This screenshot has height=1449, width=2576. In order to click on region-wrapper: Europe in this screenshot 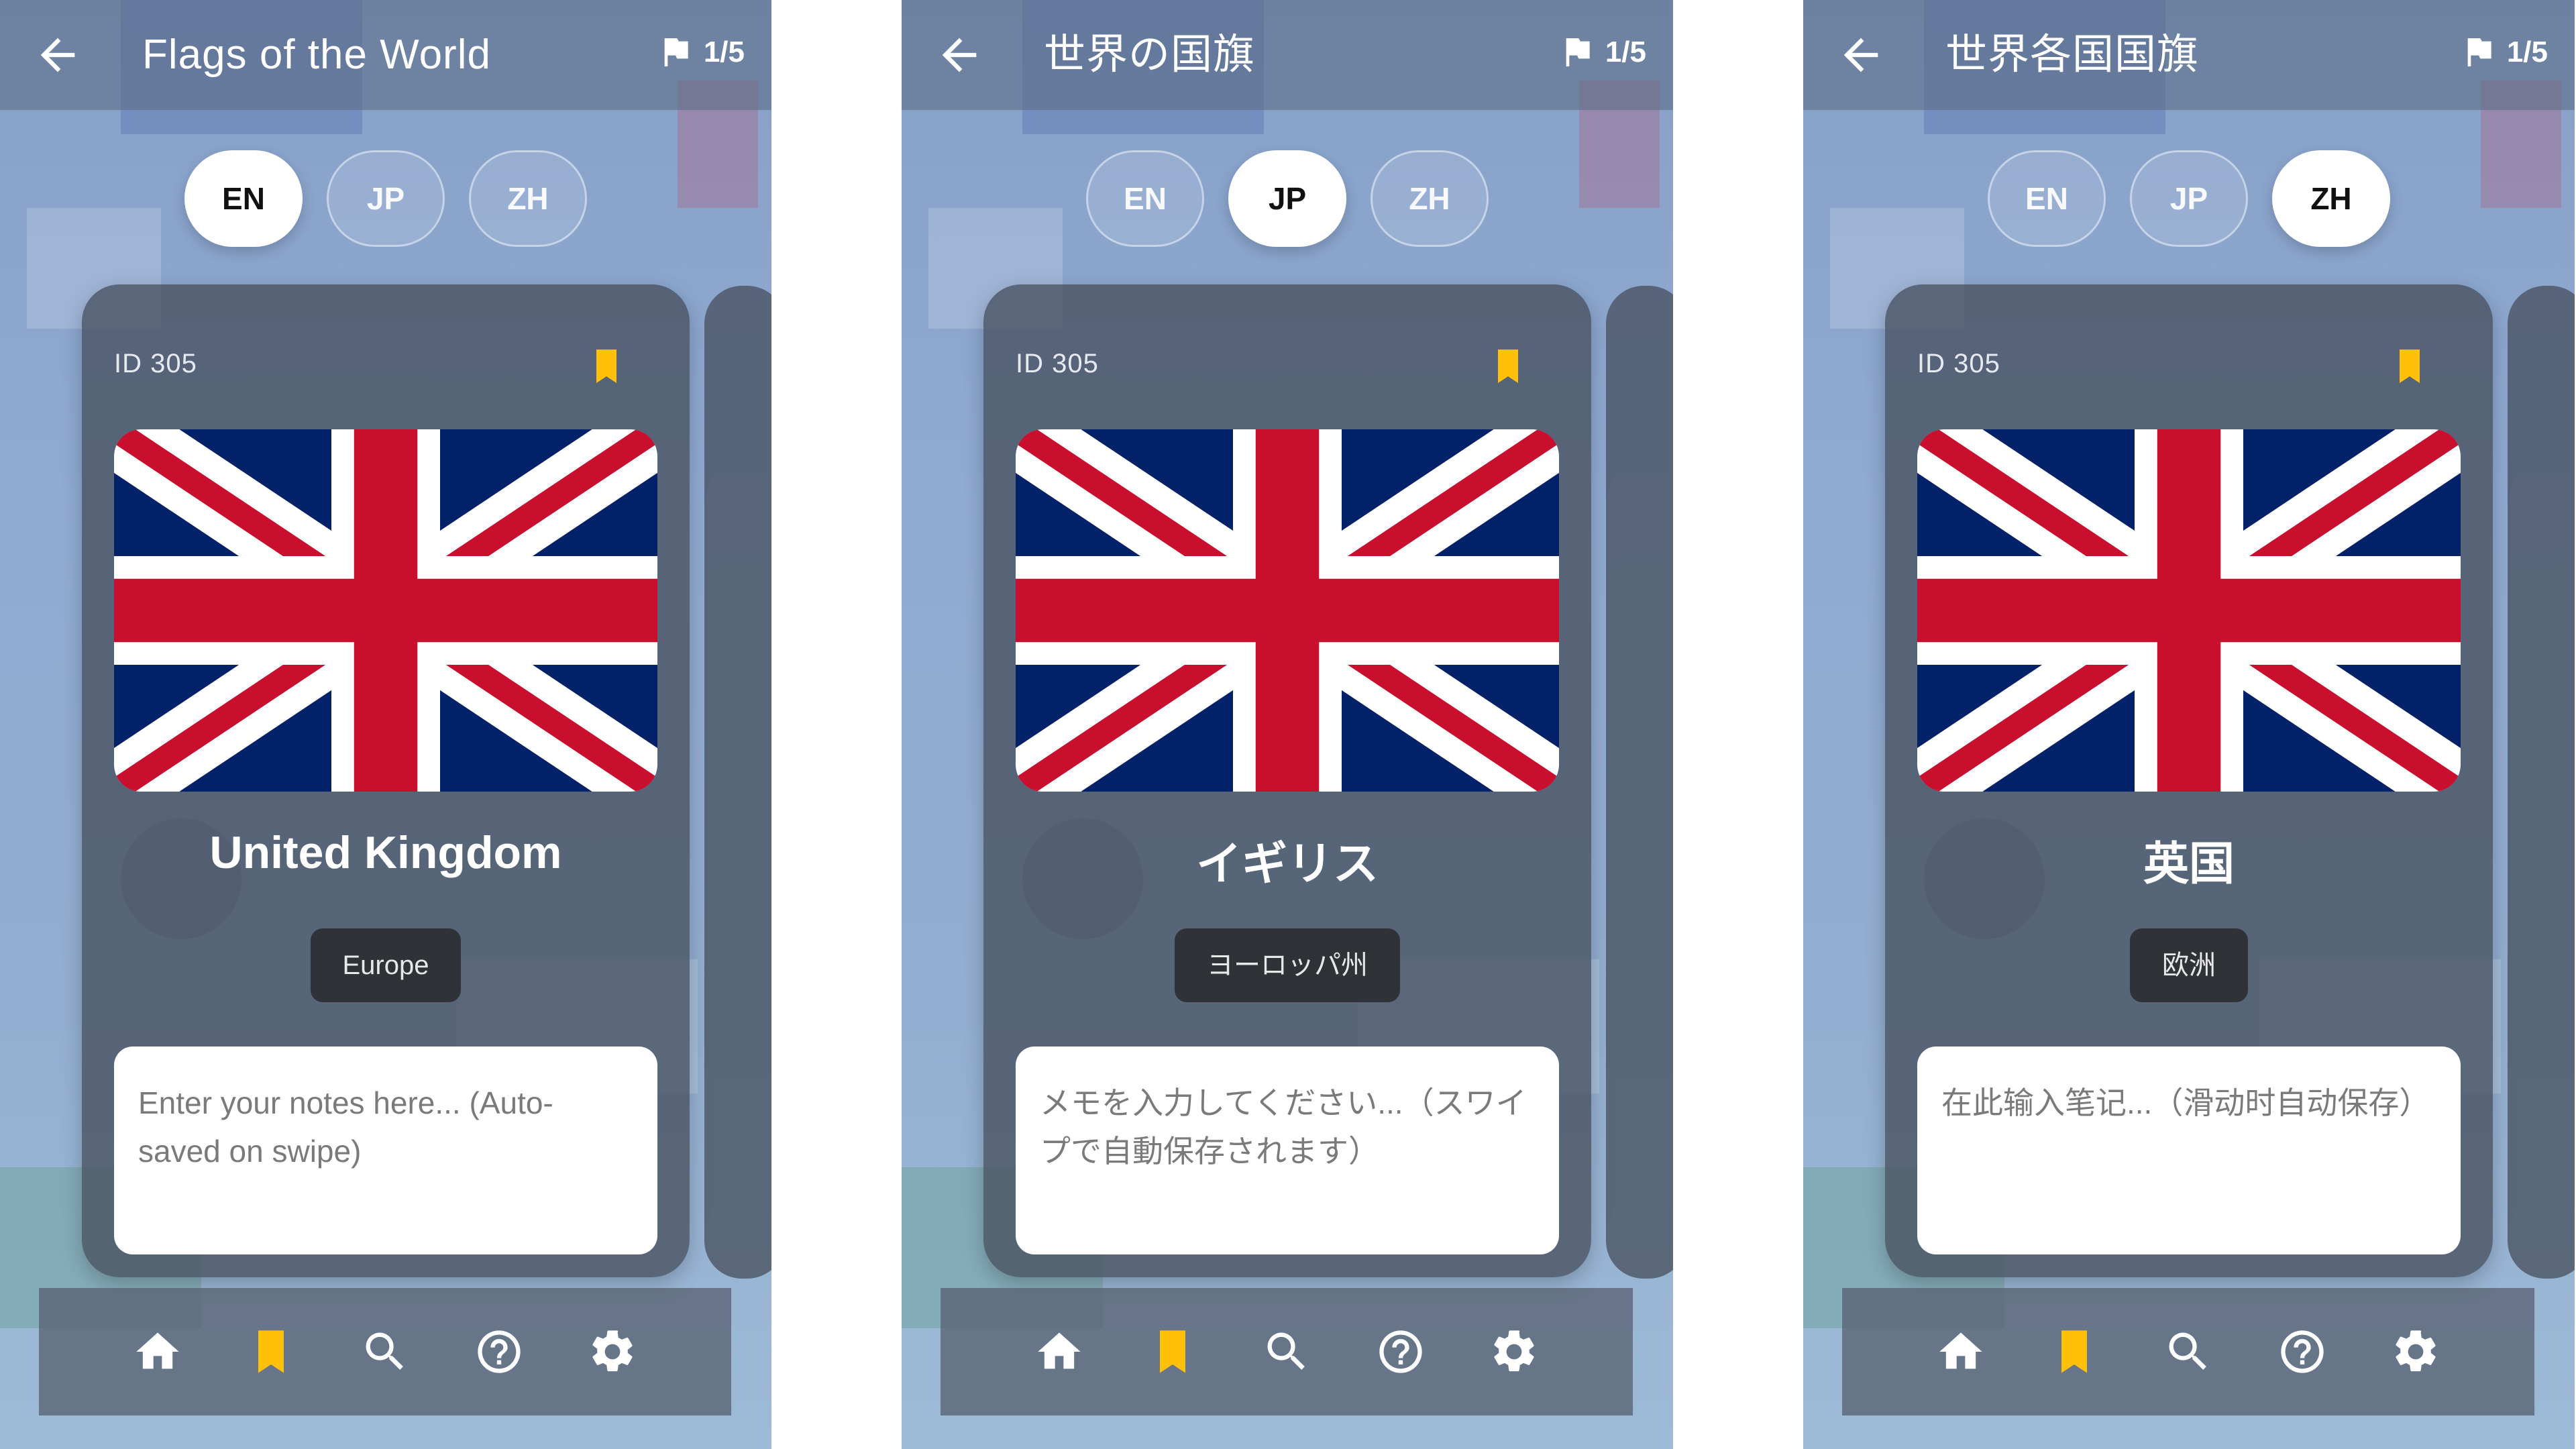, I will do `click(386, 965)`.